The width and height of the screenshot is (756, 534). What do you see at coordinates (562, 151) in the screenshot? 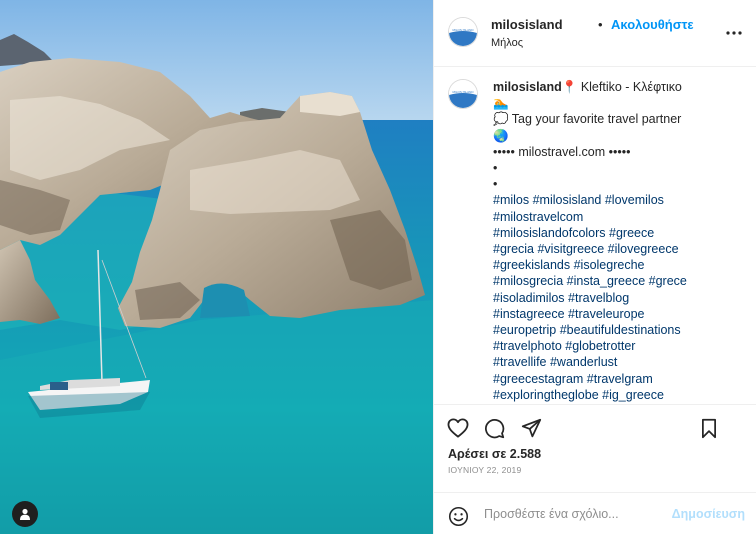
I see `caption-line: ••••• milostravel.com •••••` at bounding box center [562, 151].